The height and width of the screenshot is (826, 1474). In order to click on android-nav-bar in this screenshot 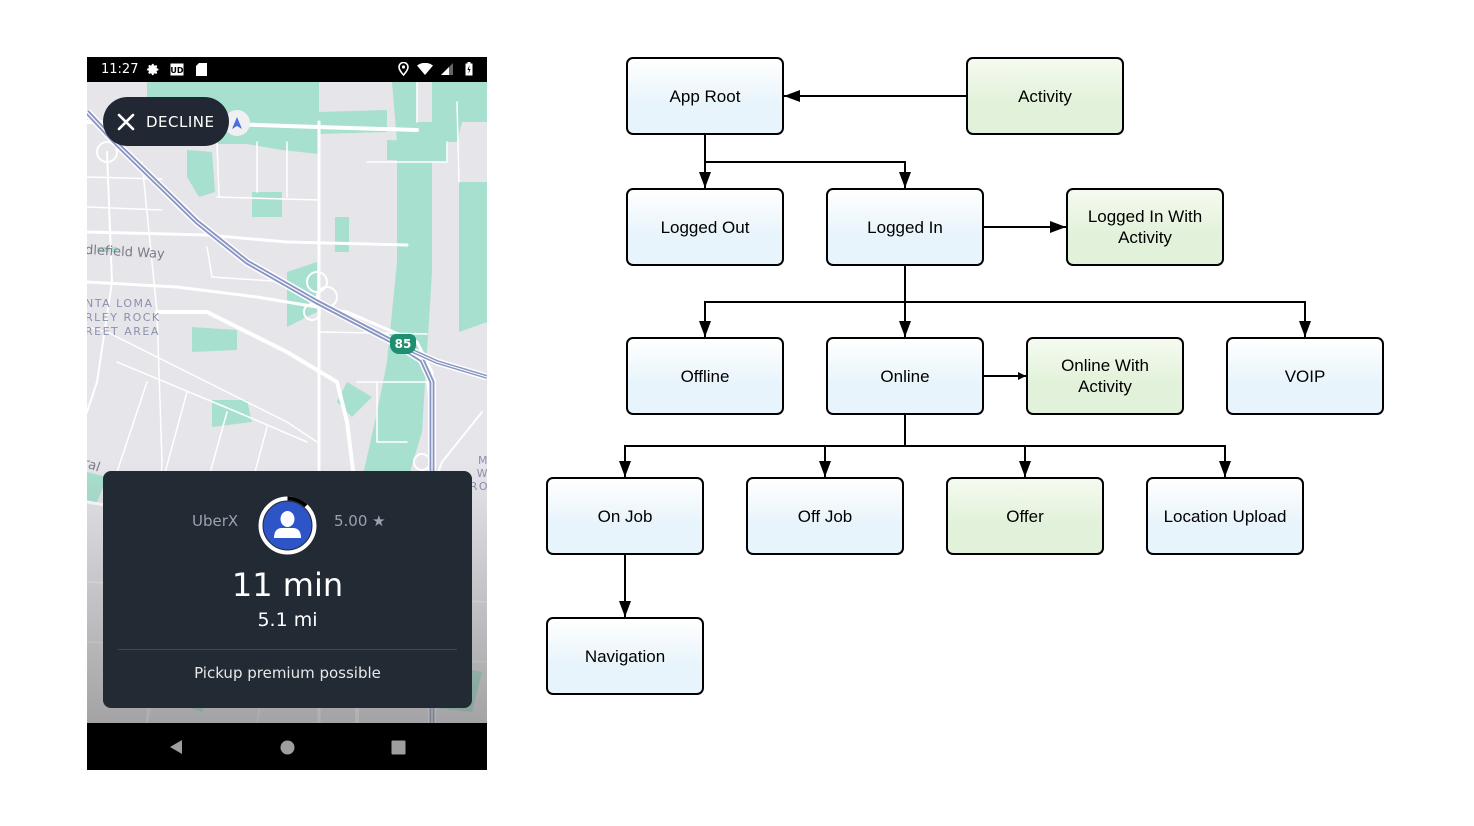, I will do `click(287, 746)`.